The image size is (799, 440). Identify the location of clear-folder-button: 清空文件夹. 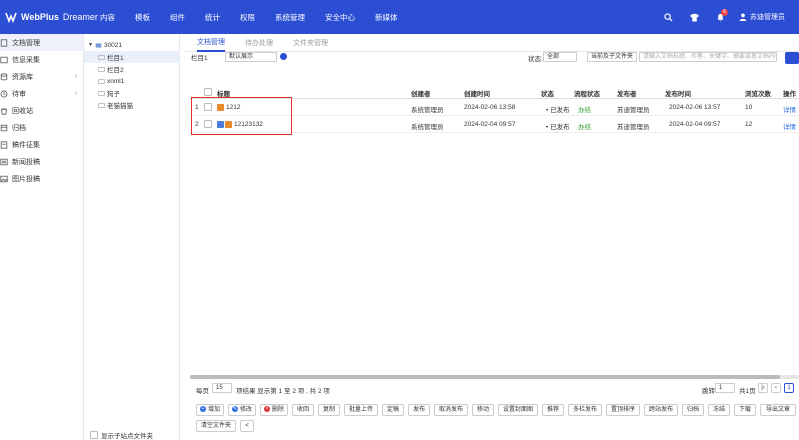
(216, 426).